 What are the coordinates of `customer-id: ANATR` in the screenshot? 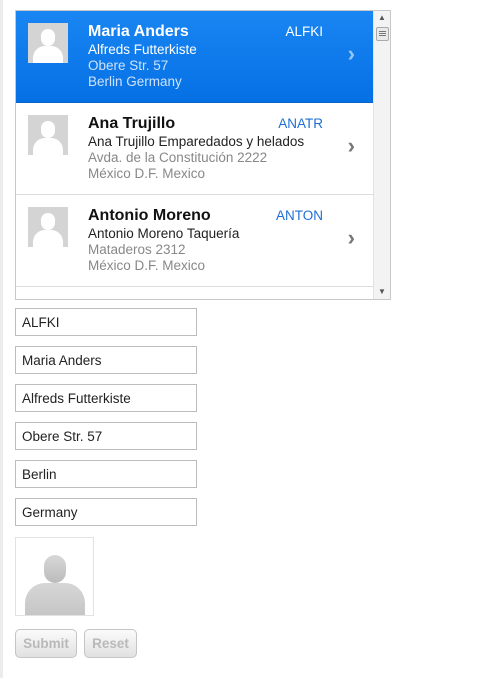 It's located at (300, 123).